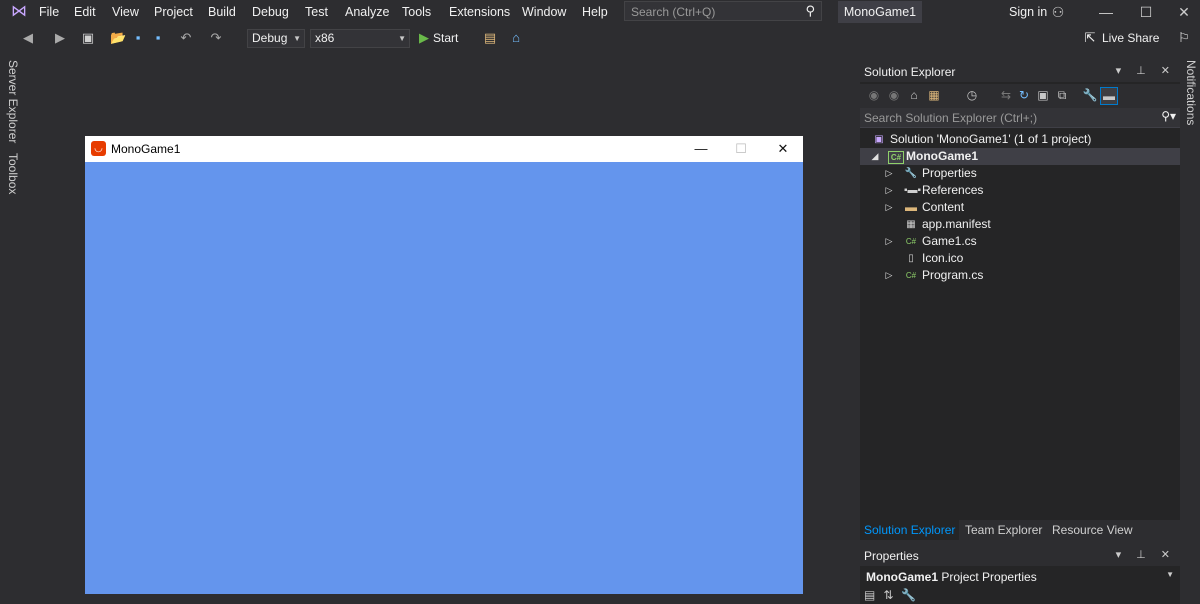 The image size is (1200, 604). Describe the element at coordinates (222, 12) in the screenshot. I see `menu-build: Build` at that location.